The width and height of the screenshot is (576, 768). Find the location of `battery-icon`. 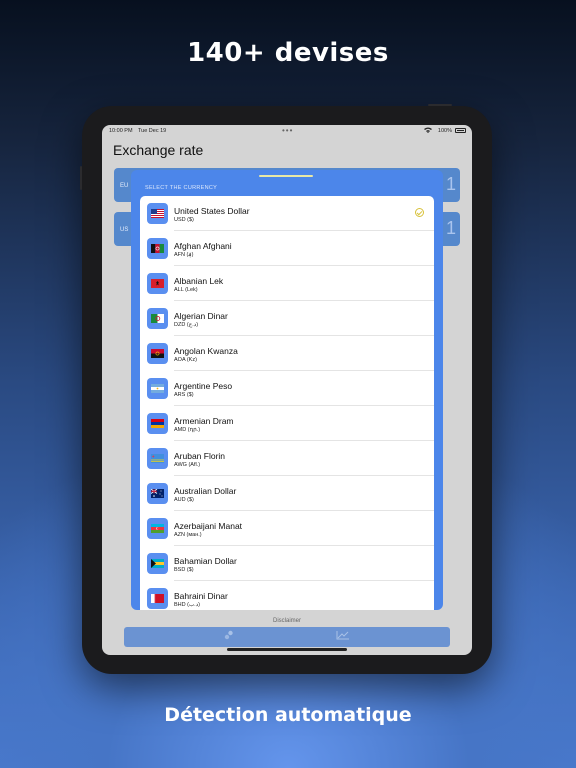

battery-icon is located at coordinates (460, 130).